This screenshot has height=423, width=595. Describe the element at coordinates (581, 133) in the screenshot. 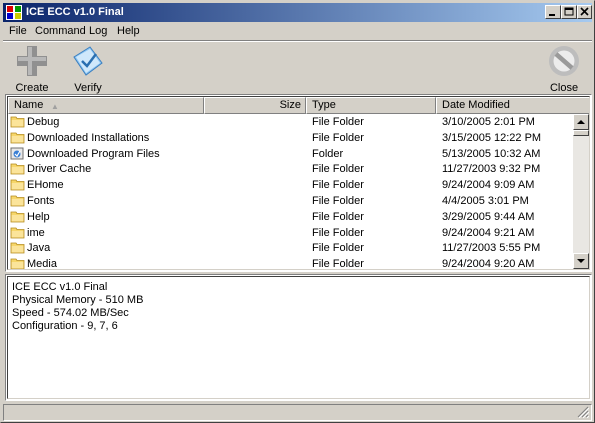

I see `scrollbar-thumb` at that location.